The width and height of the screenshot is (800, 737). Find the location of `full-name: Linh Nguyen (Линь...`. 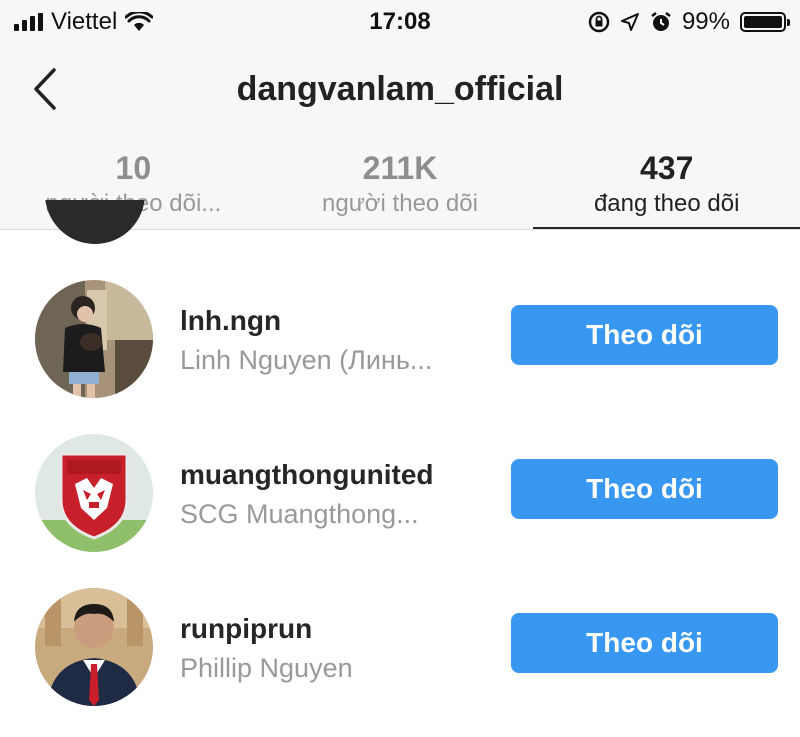

full-name: Linh Nguyen (Линь... is located at coordinates (306, 360).